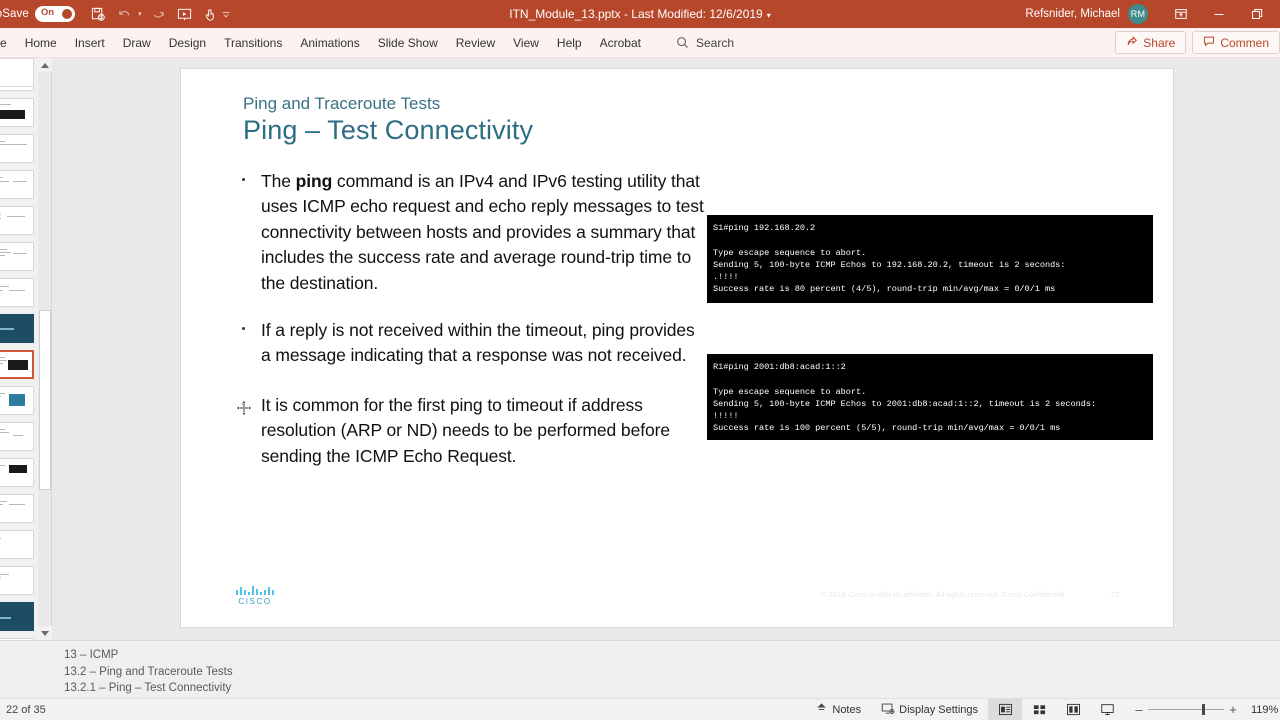 This screenshot has width=1280, height=720. What do you see at coordinates (1233, 709) in the screenshot?
I see `zoom-in-button: +` at bounding box center [1233, 709].